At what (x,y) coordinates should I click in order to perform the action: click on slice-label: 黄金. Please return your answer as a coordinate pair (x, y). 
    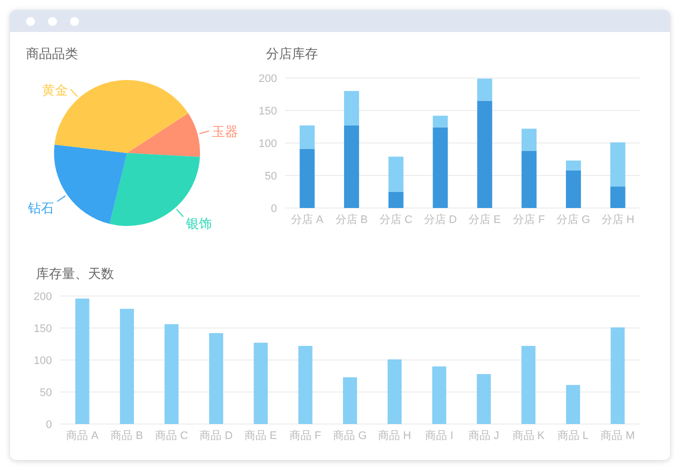
    Looking at the image, I should click on (55, 90).